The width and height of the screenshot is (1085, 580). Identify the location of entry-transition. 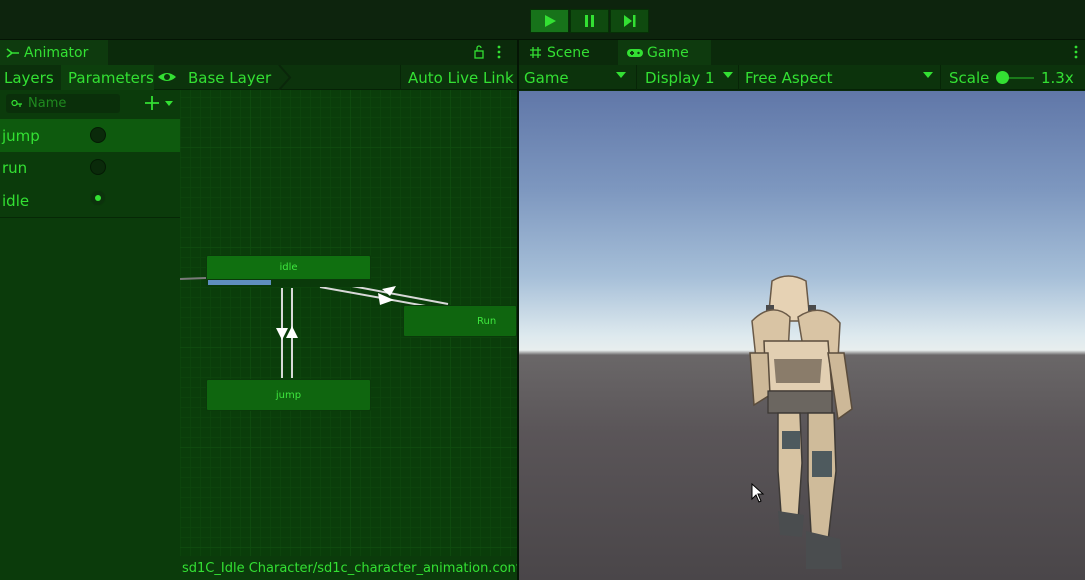
(193, 278).